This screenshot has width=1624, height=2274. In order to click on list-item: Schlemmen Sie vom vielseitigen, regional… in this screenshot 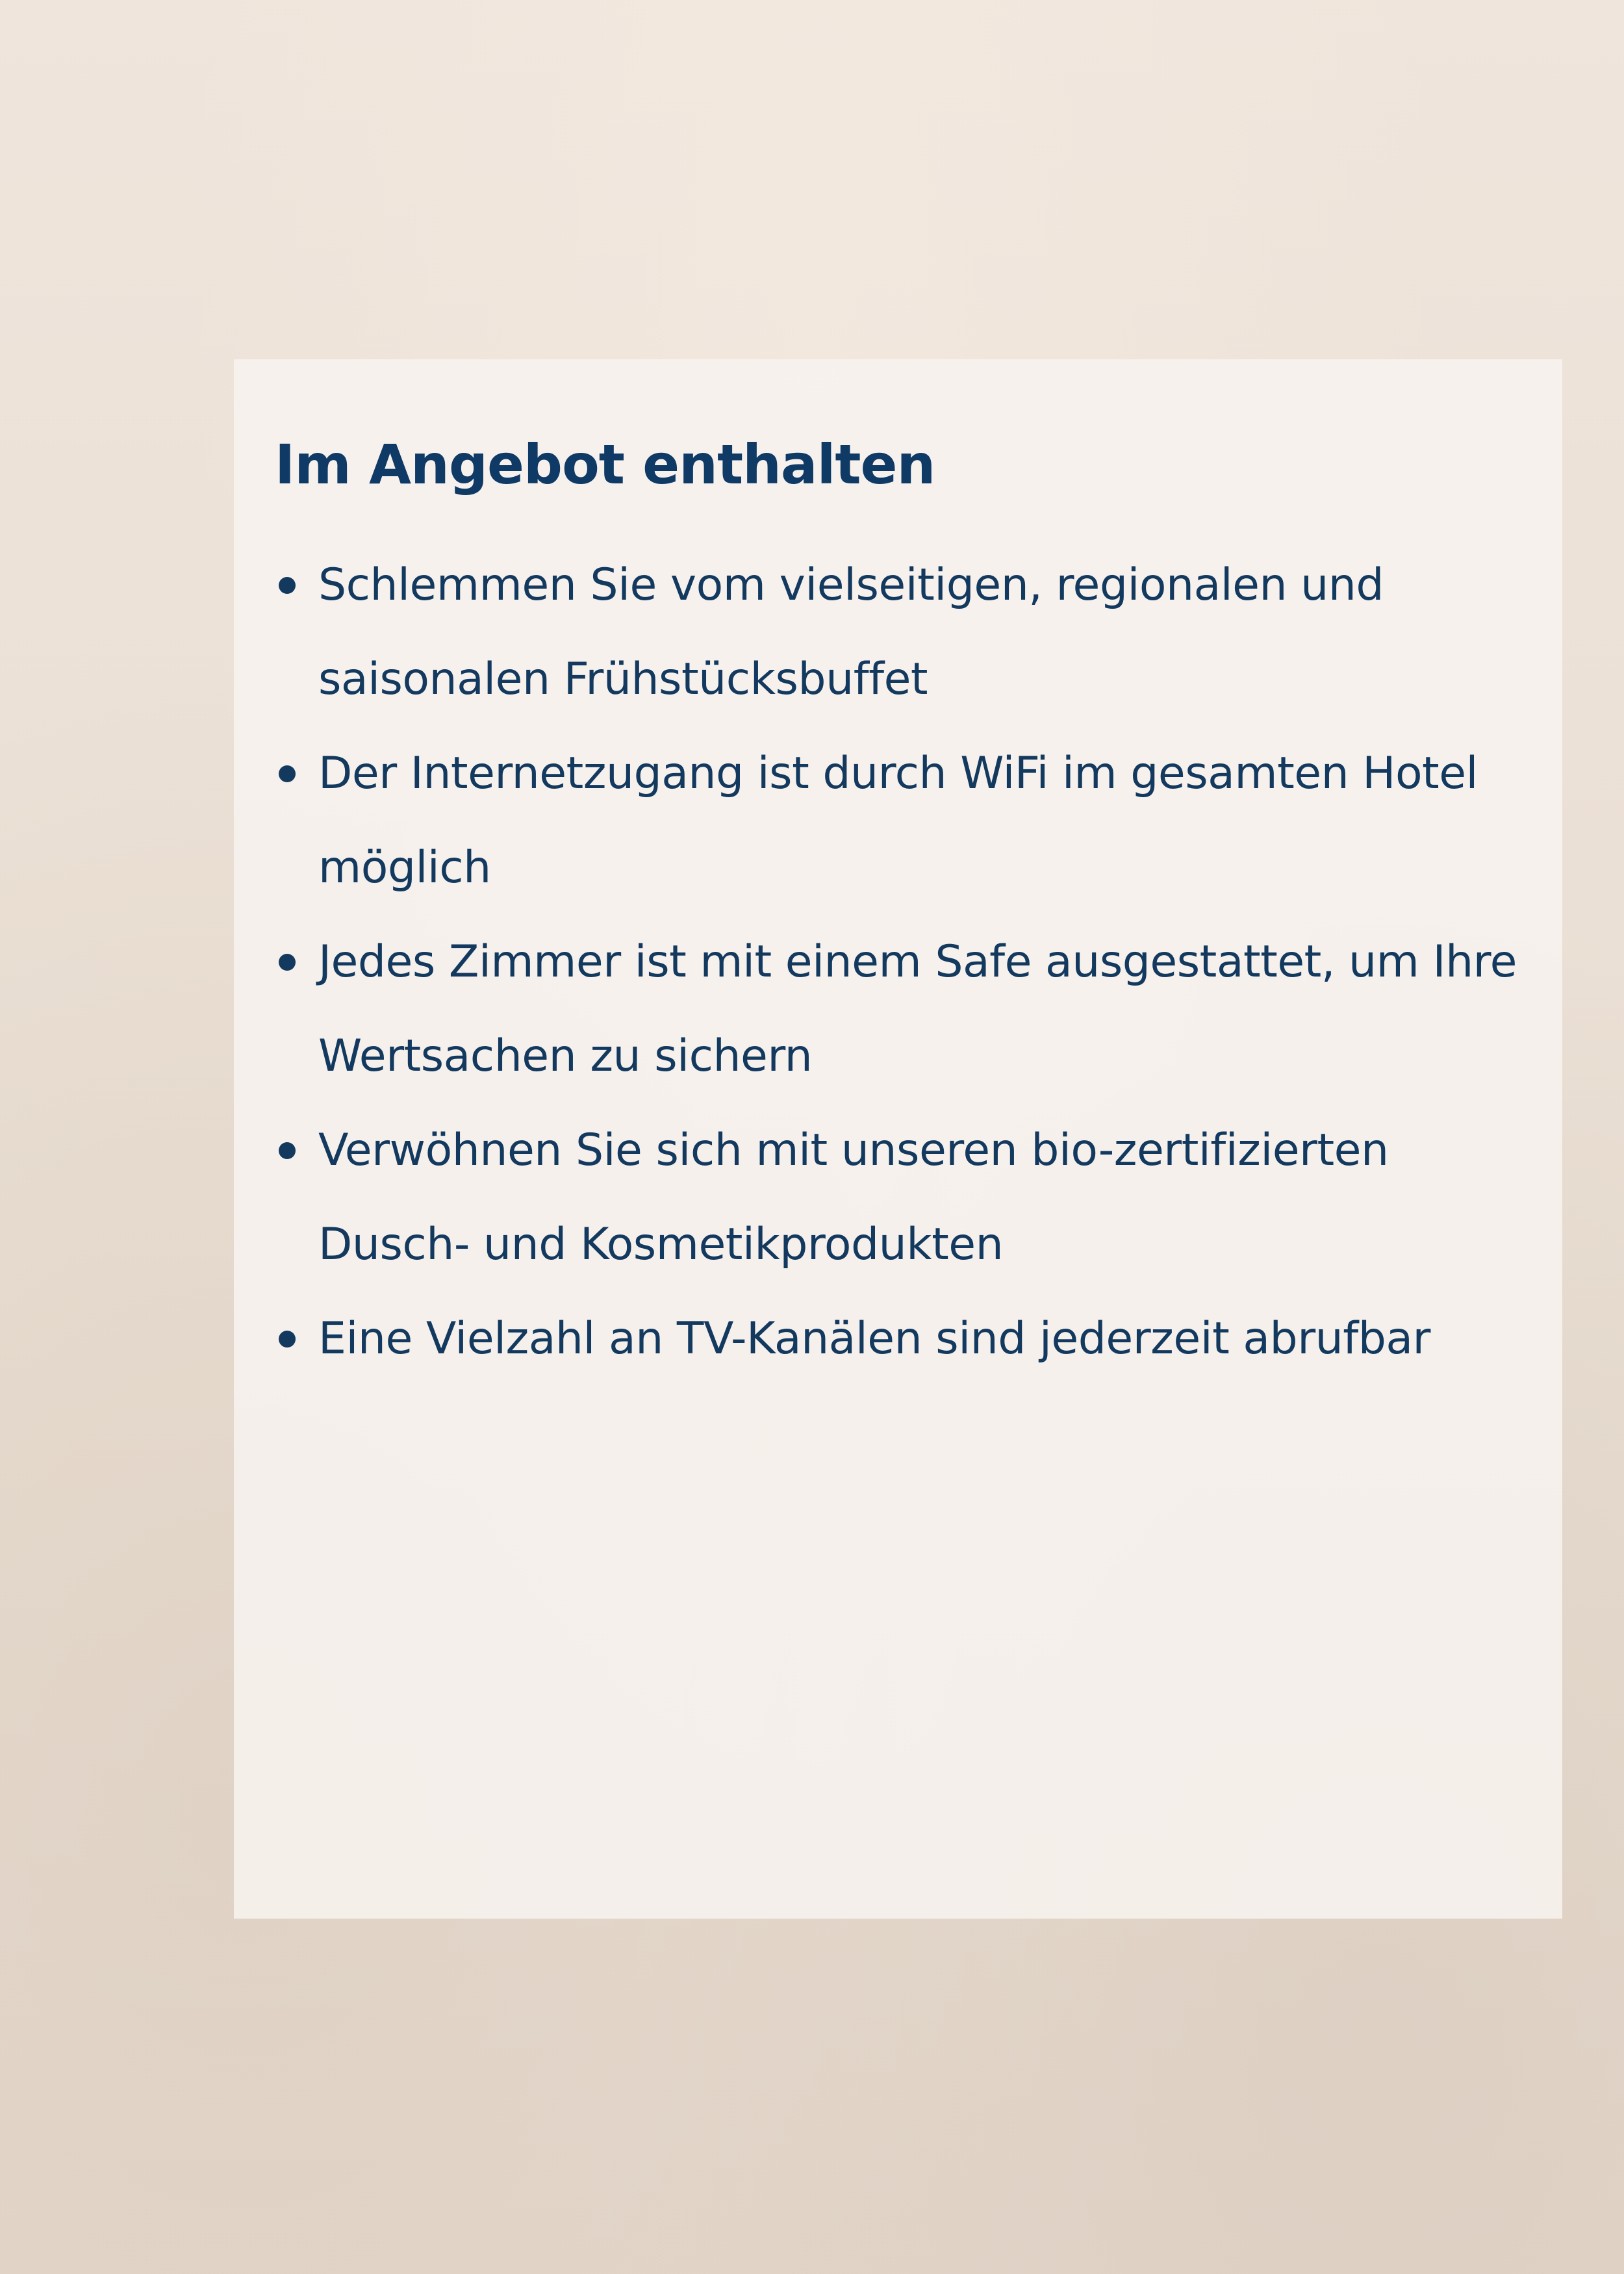, I will do `click(899, 632)`.